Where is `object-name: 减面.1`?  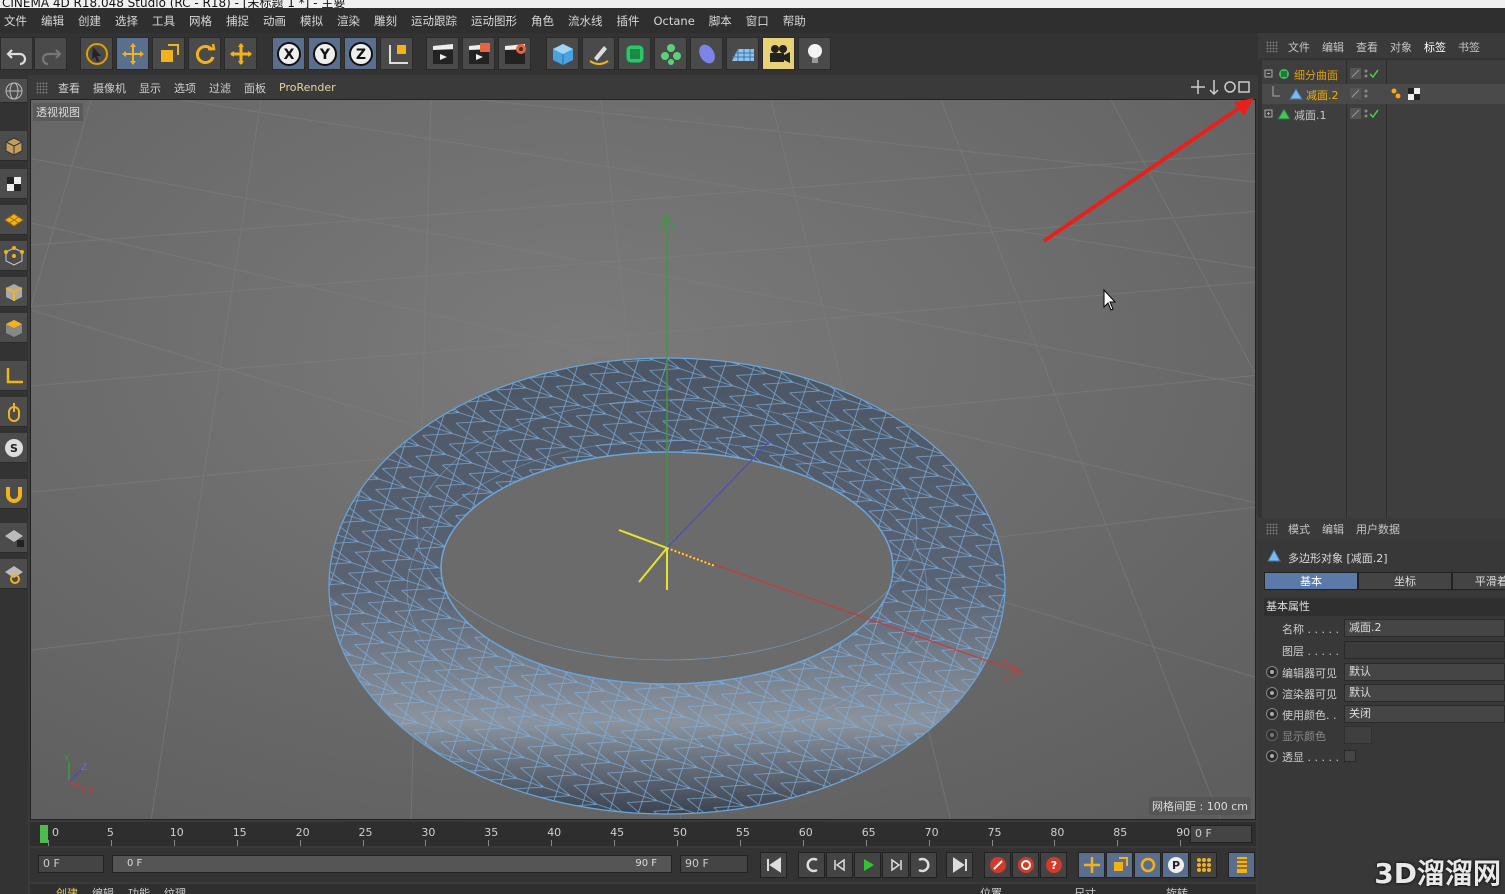
object-name: 减面.1 is located at coordinates (1310, 115).